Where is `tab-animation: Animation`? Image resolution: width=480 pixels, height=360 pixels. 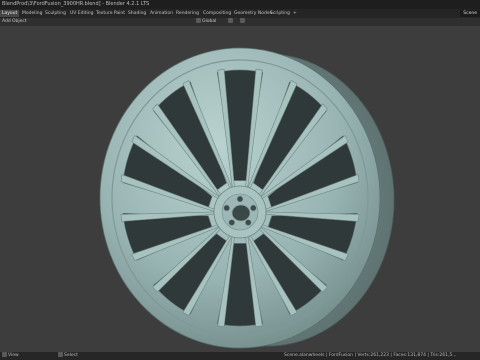 tab-animation: Animation is located at coordinates (161, 13).